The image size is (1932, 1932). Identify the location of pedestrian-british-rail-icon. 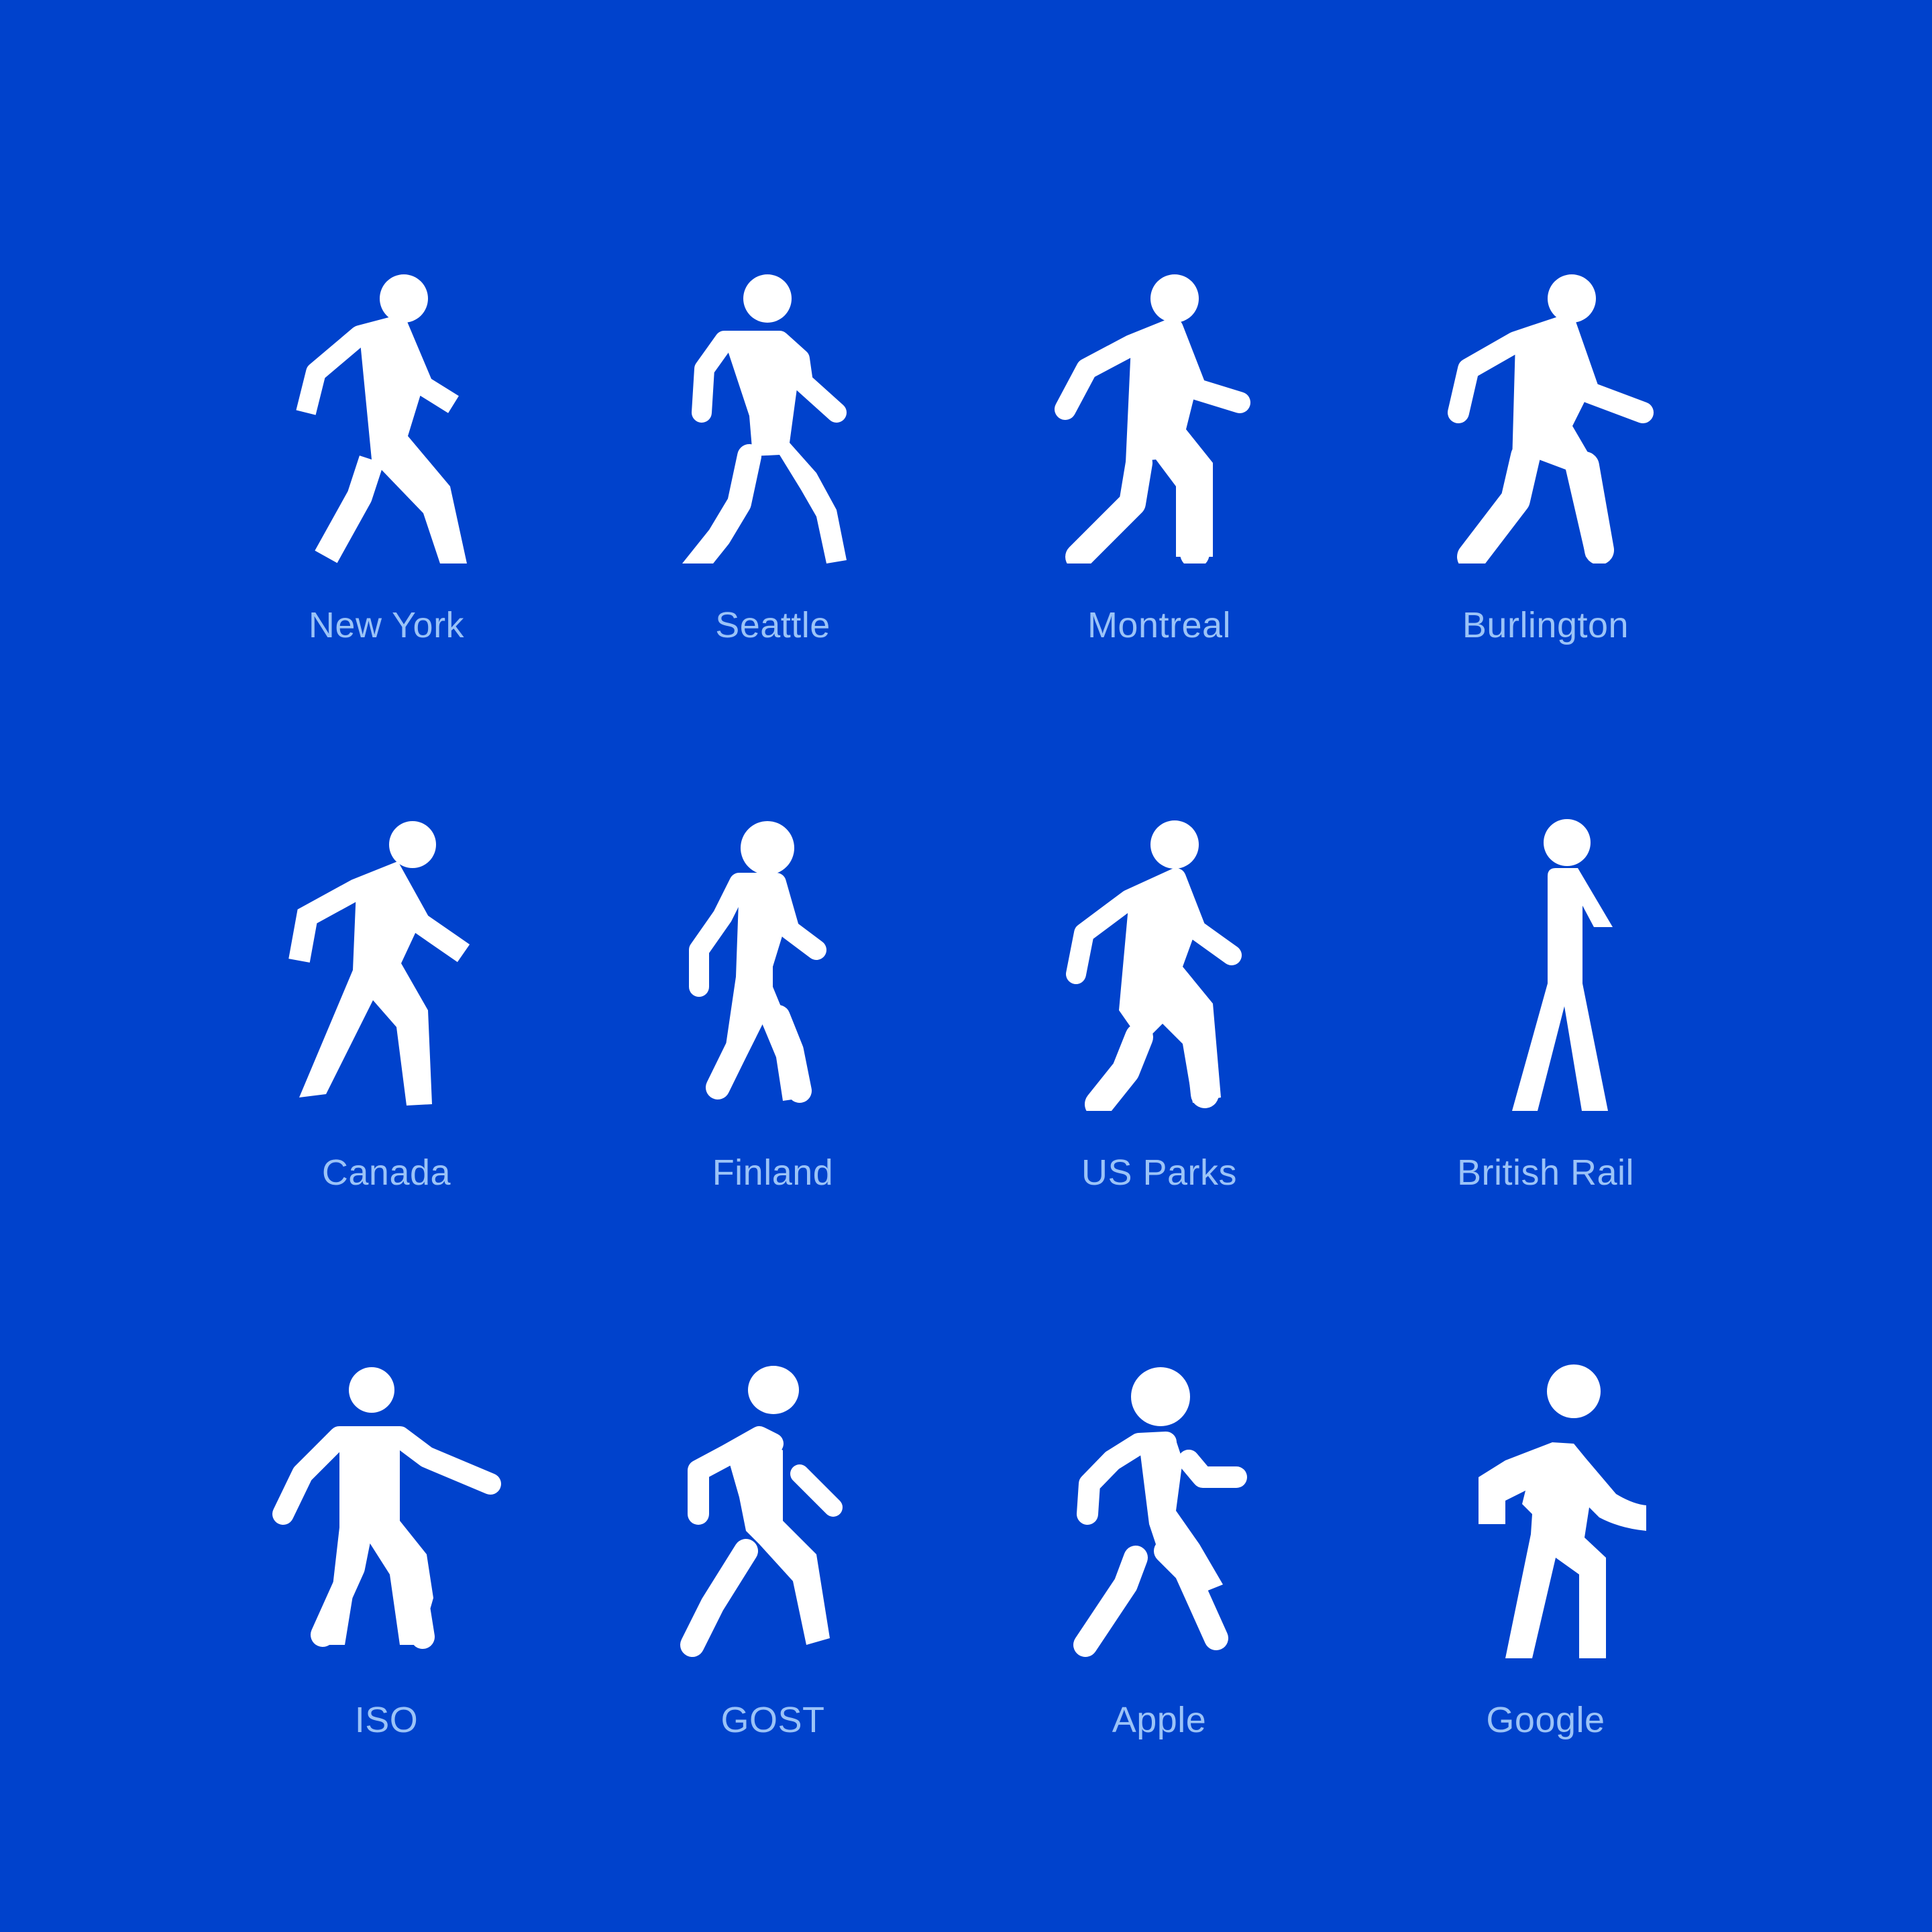
(1562, 965).